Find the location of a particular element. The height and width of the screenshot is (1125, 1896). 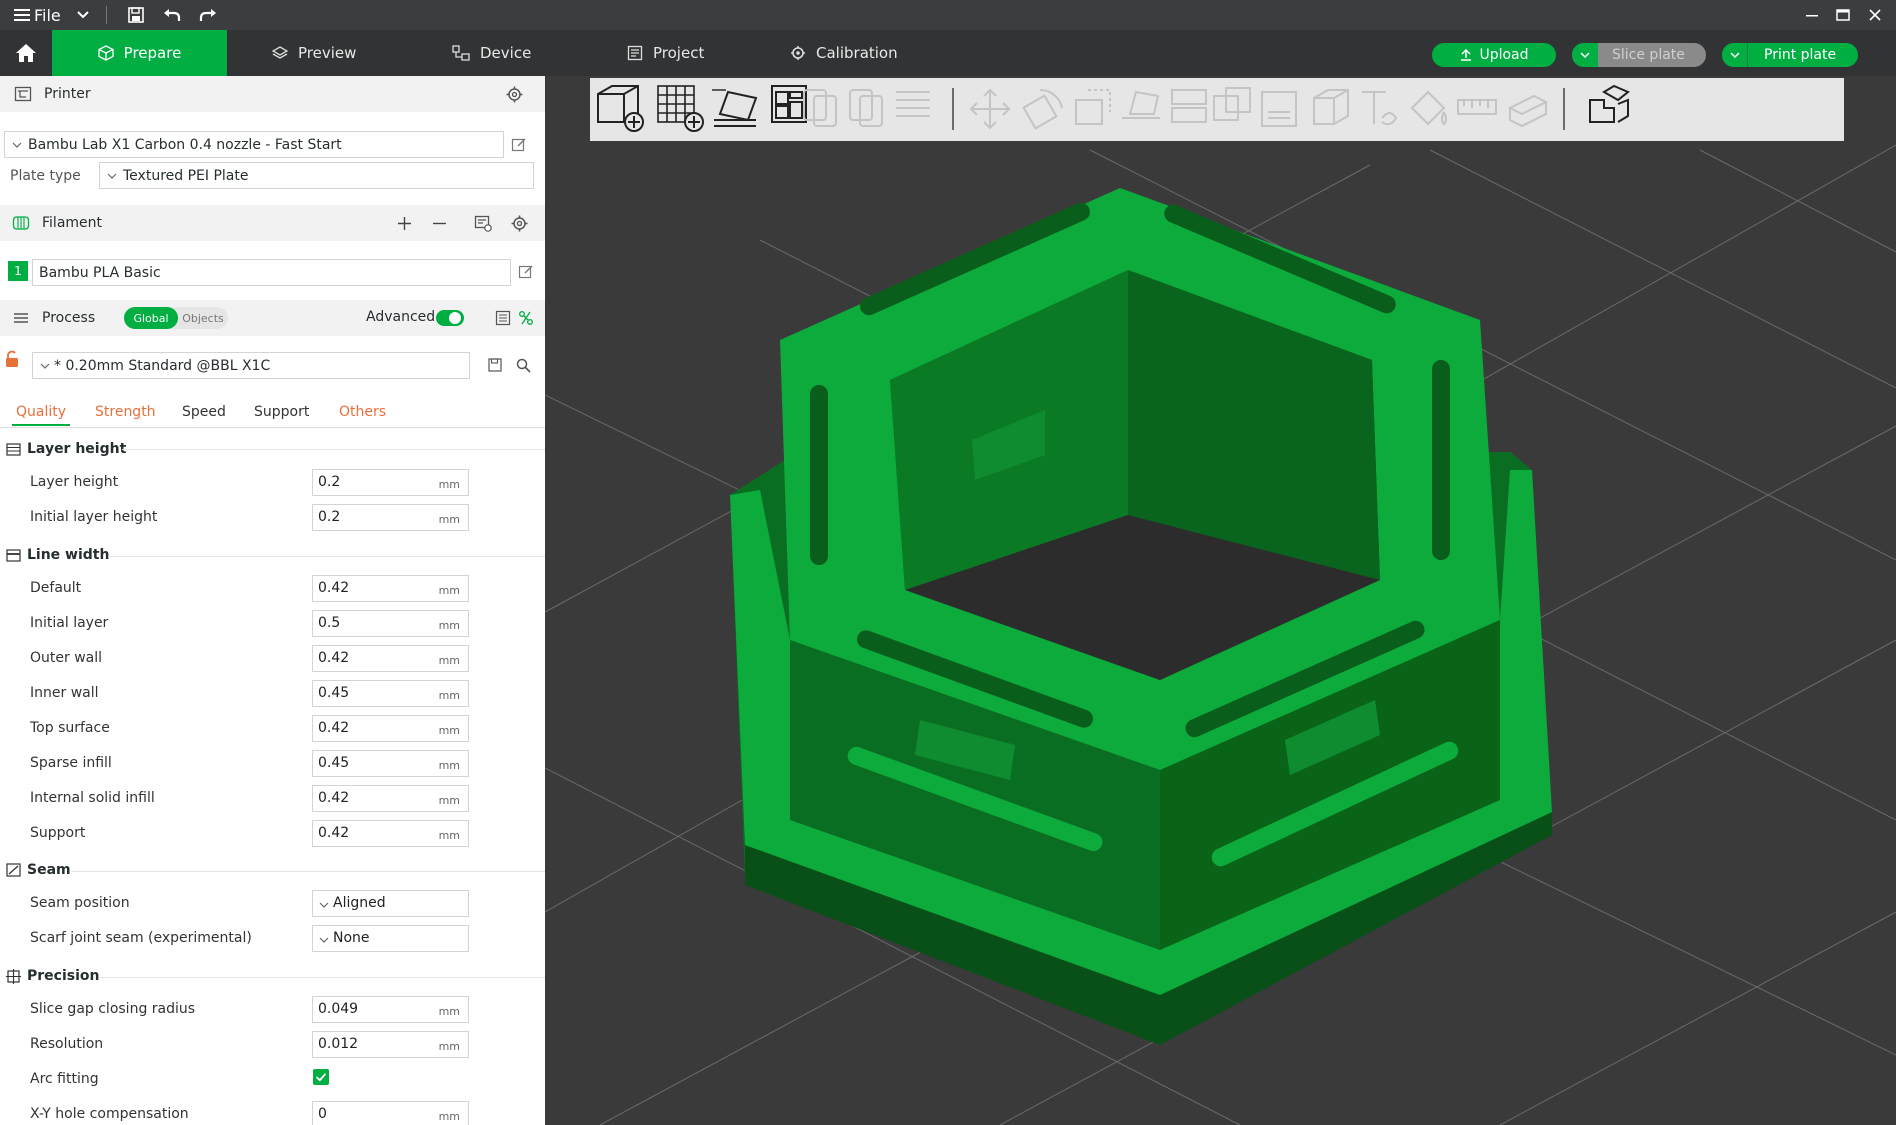

upload-button: Upload is located at coordinates (1494, 55).